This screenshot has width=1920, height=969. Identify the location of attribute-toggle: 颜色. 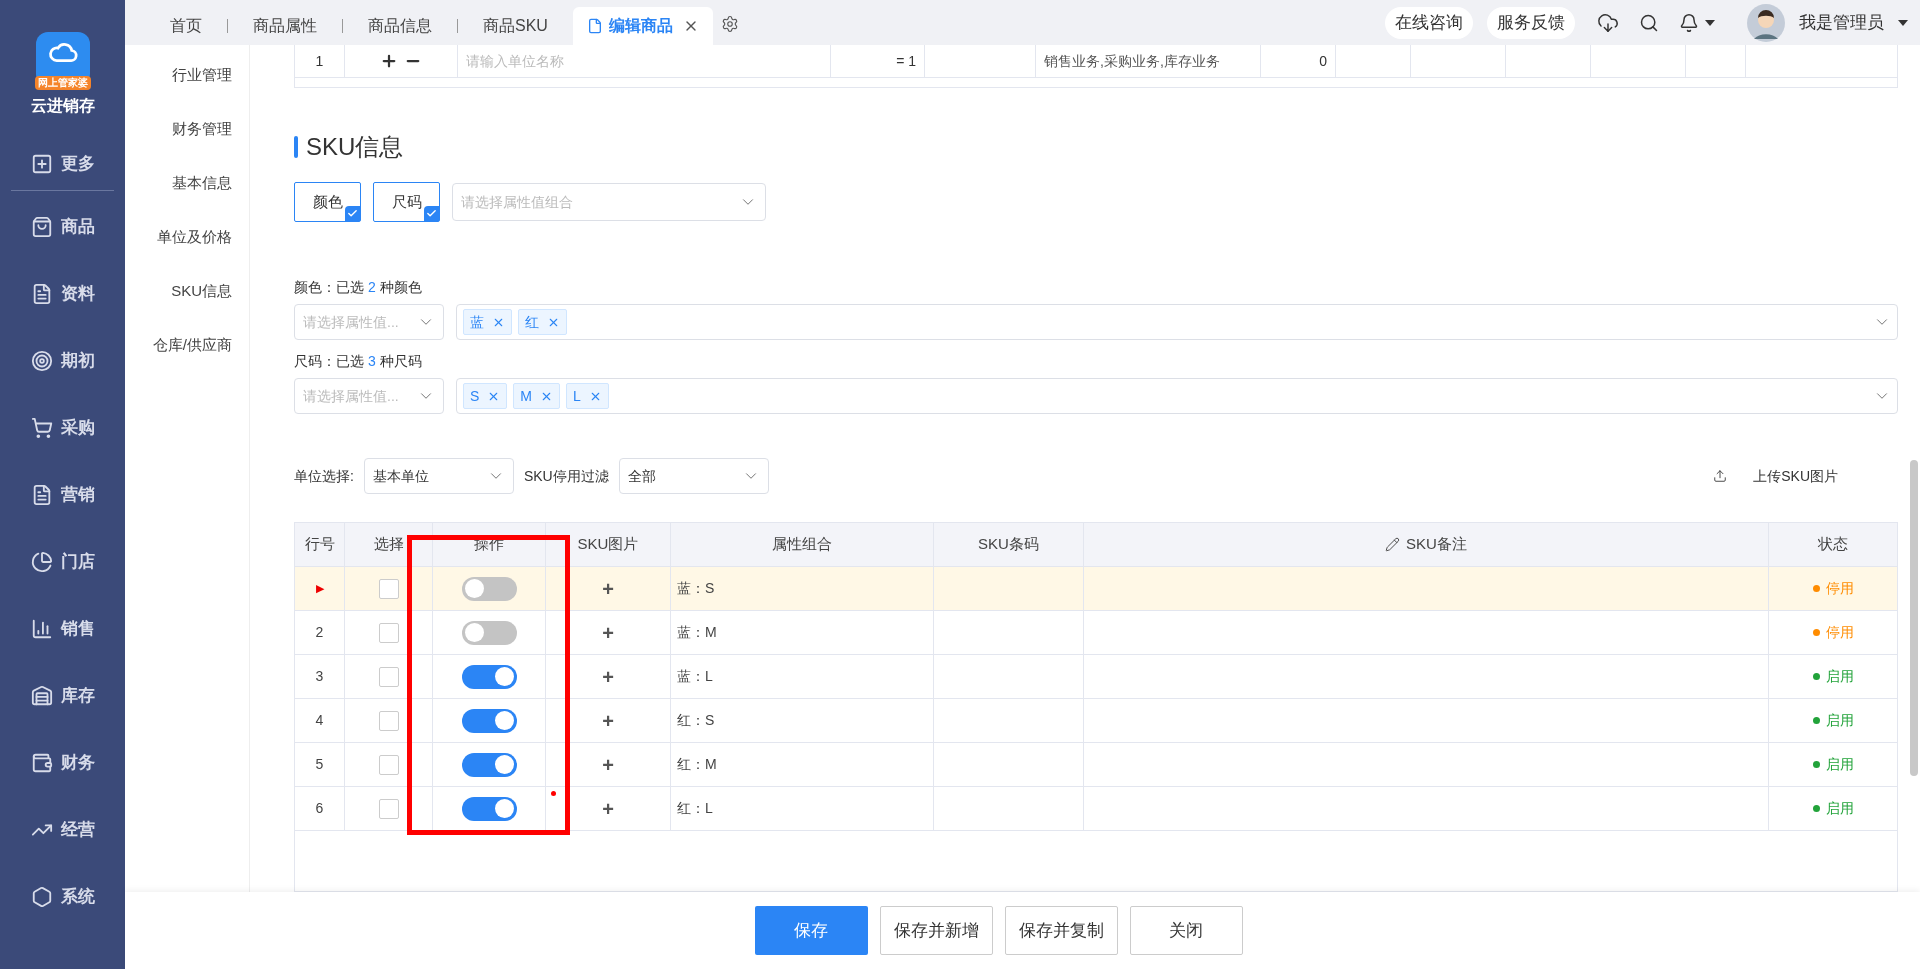
(327, 202).